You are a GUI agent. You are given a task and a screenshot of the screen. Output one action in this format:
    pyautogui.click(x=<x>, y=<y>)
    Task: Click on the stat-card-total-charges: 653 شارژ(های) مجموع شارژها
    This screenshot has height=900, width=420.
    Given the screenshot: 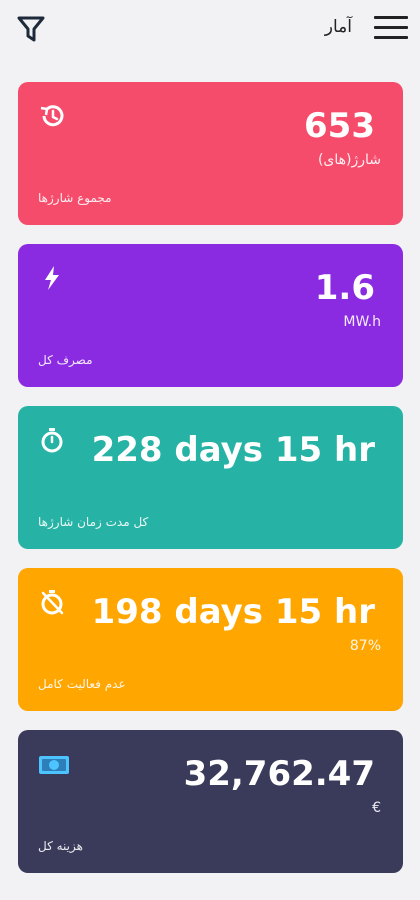 What is the action you would take?
    pyautogui.click(x=210, y=153)
    